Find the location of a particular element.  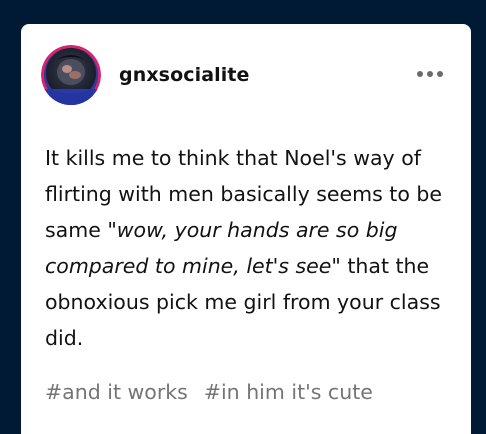

post-header: gnxsocialite is located at coordinates (246, 75).